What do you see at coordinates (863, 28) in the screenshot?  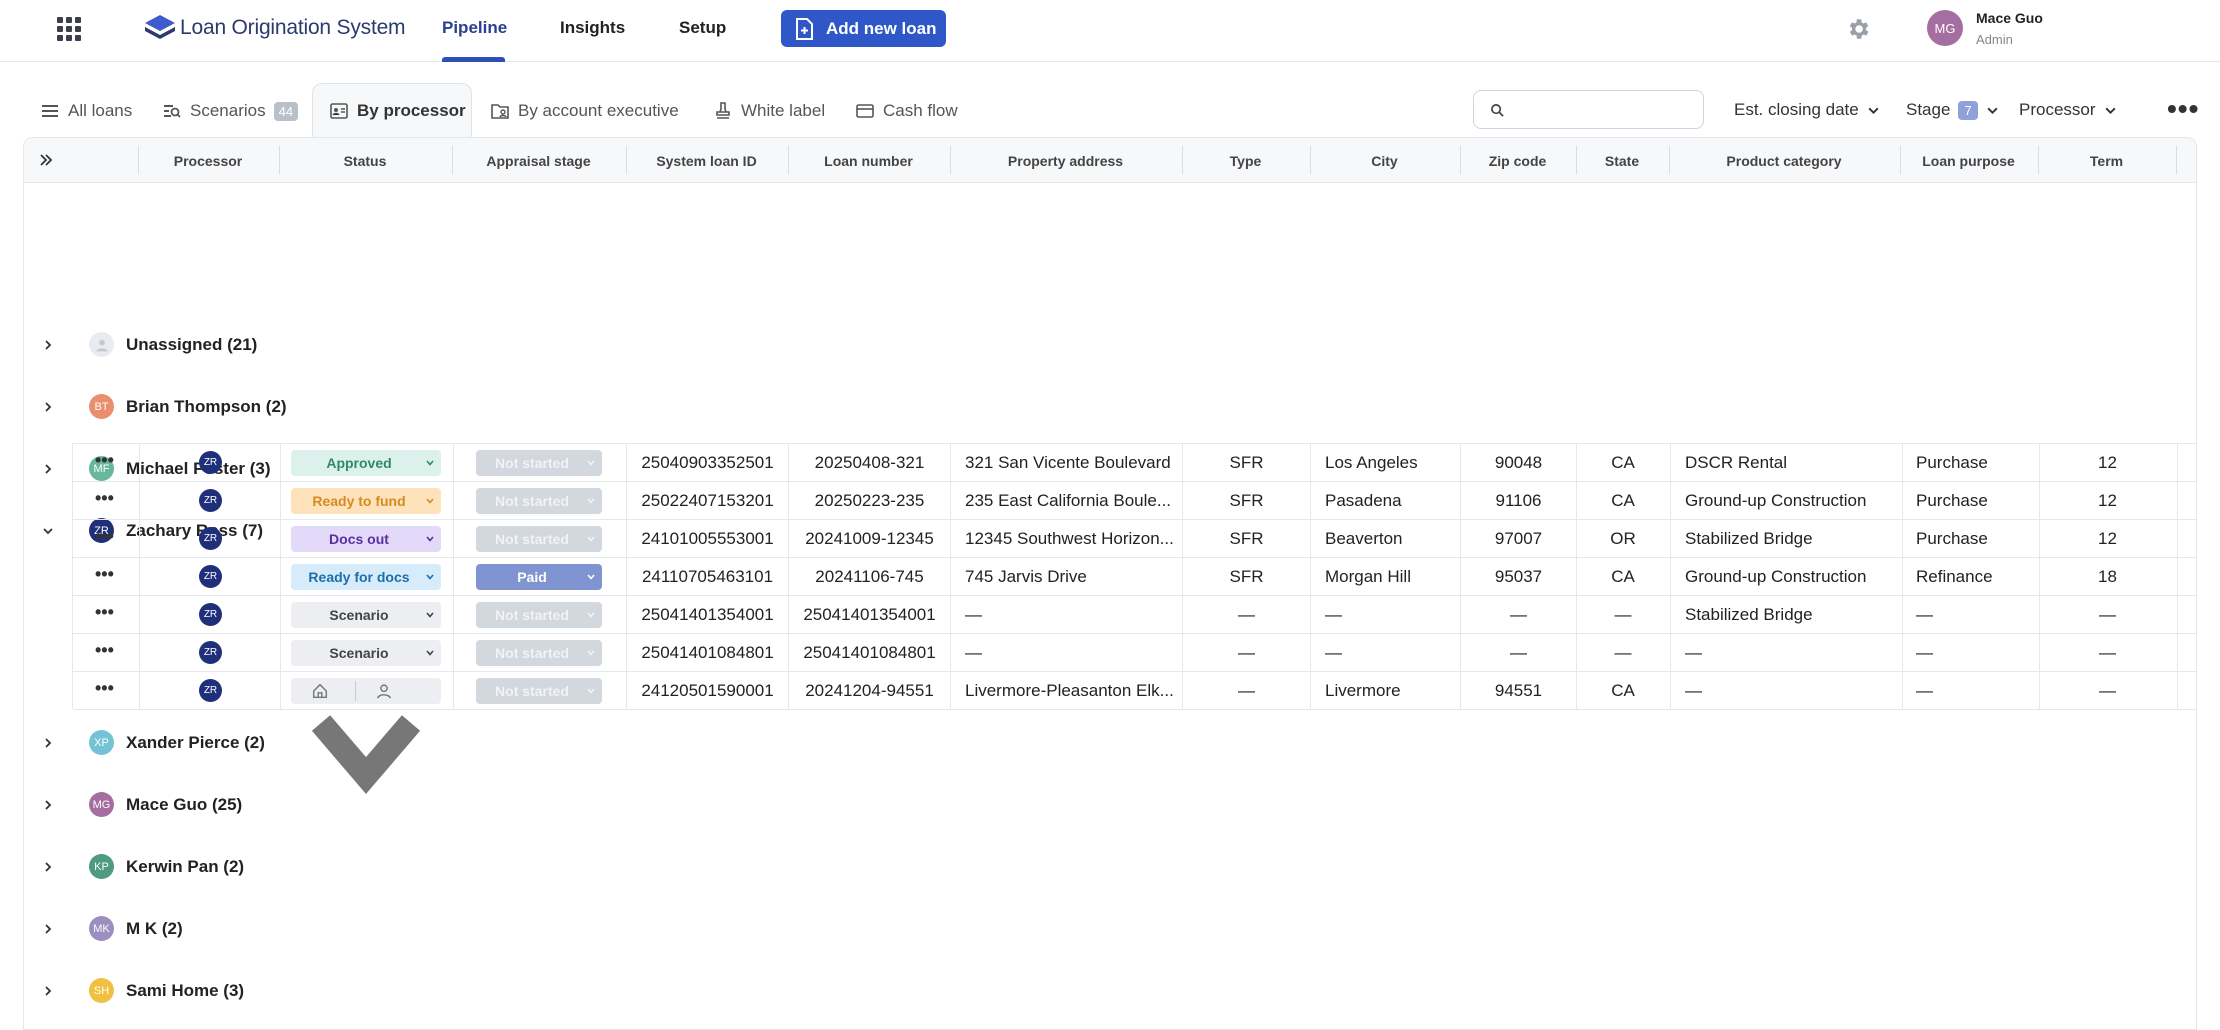 I see `add-new-loan-button: Add new loan` at bounding box center [863, 28].